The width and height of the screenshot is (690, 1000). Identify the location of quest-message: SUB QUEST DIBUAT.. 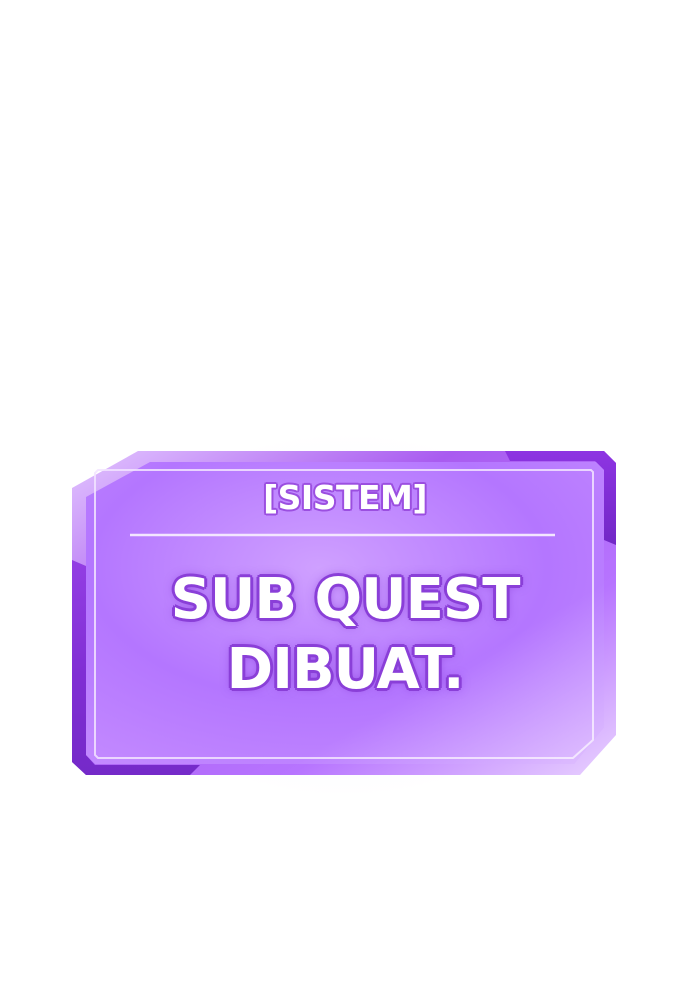
(345, 635).